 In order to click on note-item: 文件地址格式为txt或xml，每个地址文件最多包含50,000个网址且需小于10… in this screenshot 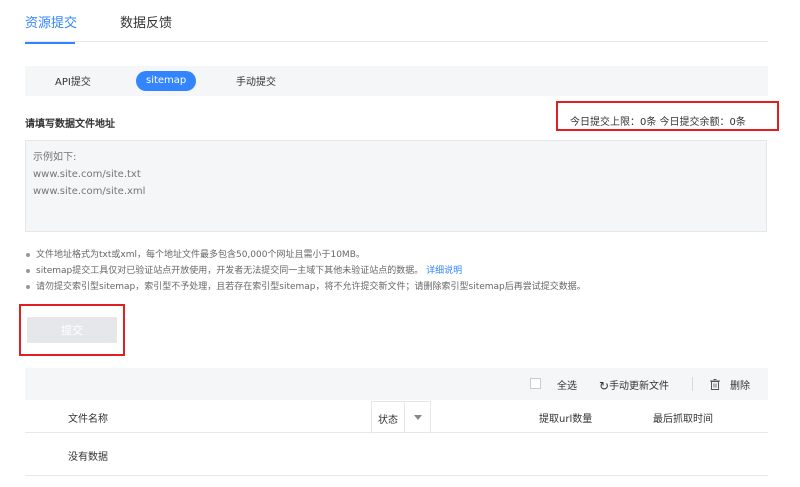, I will do `click(305, 255)`.